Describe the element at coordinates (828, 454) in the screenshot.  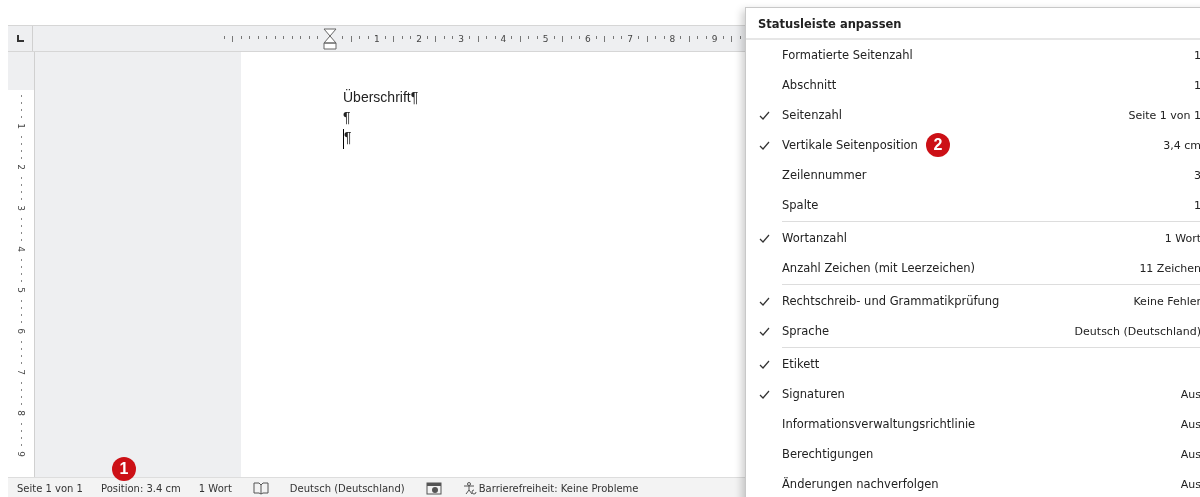
I see `menu-item-label: Berechtigungen` at that location.